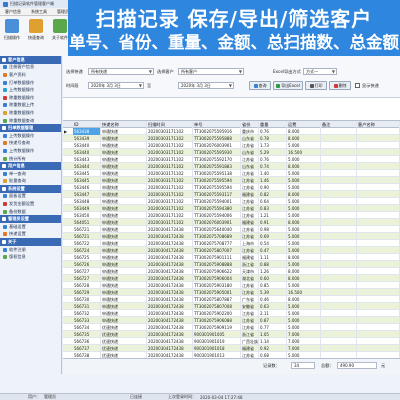  What do you see at coordinates (30, 121) in the screenshot?
I see `sidebar-item-8: 称重数据查询` at bounding box center [30, 121].